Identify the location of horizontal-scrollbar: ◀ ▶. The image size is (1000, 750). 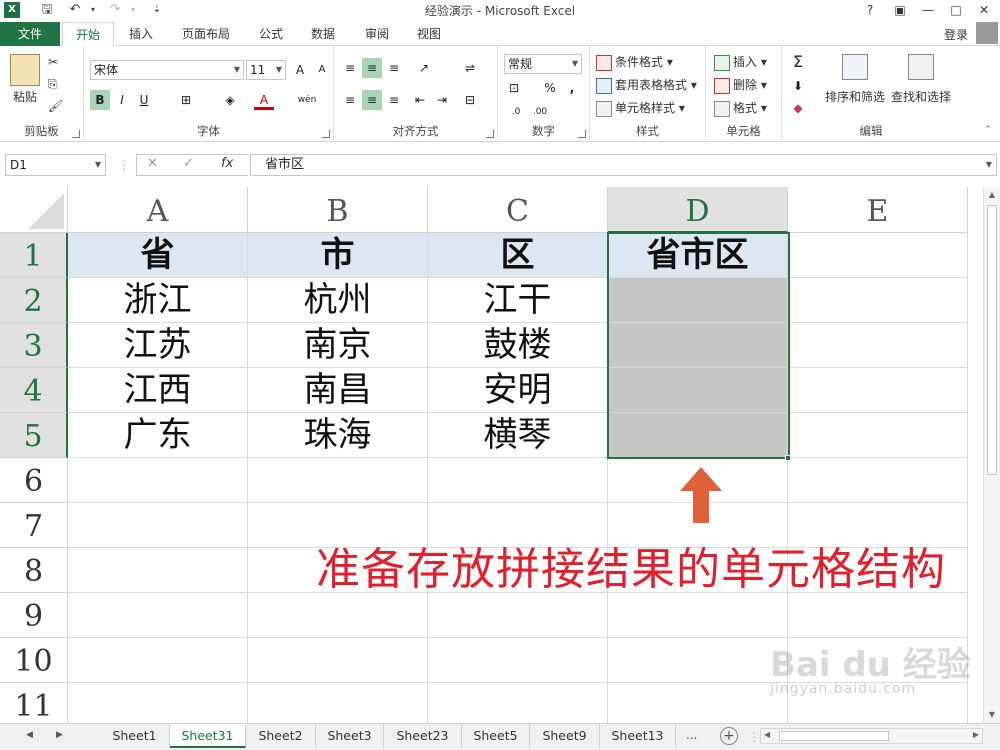
(871, 736).